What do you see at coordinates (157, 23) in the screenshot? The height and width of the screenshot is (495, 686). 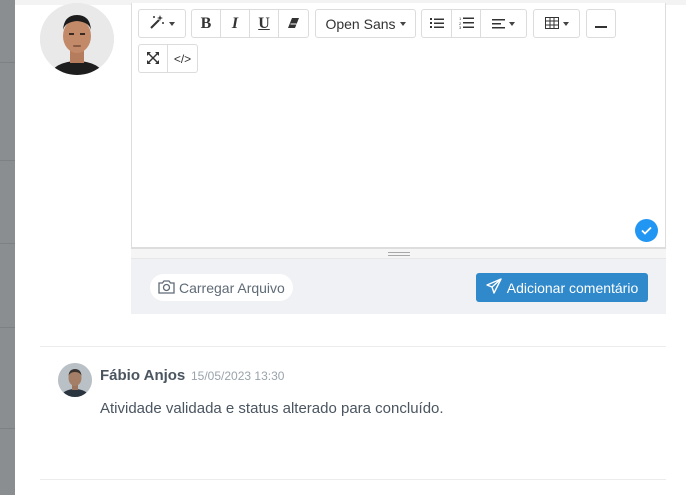 I see `magic-wand-icon` at bounding box center [157, 23].